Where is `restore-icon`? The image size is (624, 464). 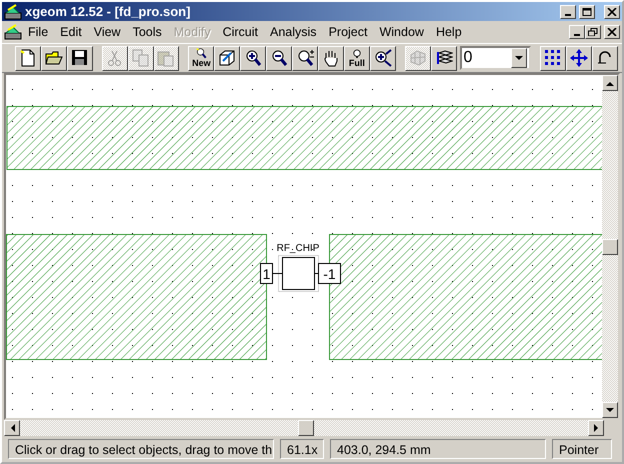
restore-icon is located at coordinates (593, 32).